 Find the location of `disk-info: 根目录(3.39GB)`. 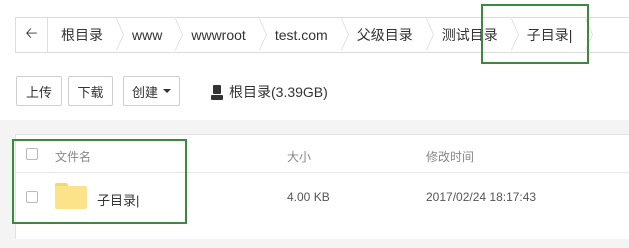

disk-info: 根目录(3.39GB) is located at coordinates (269, 92).